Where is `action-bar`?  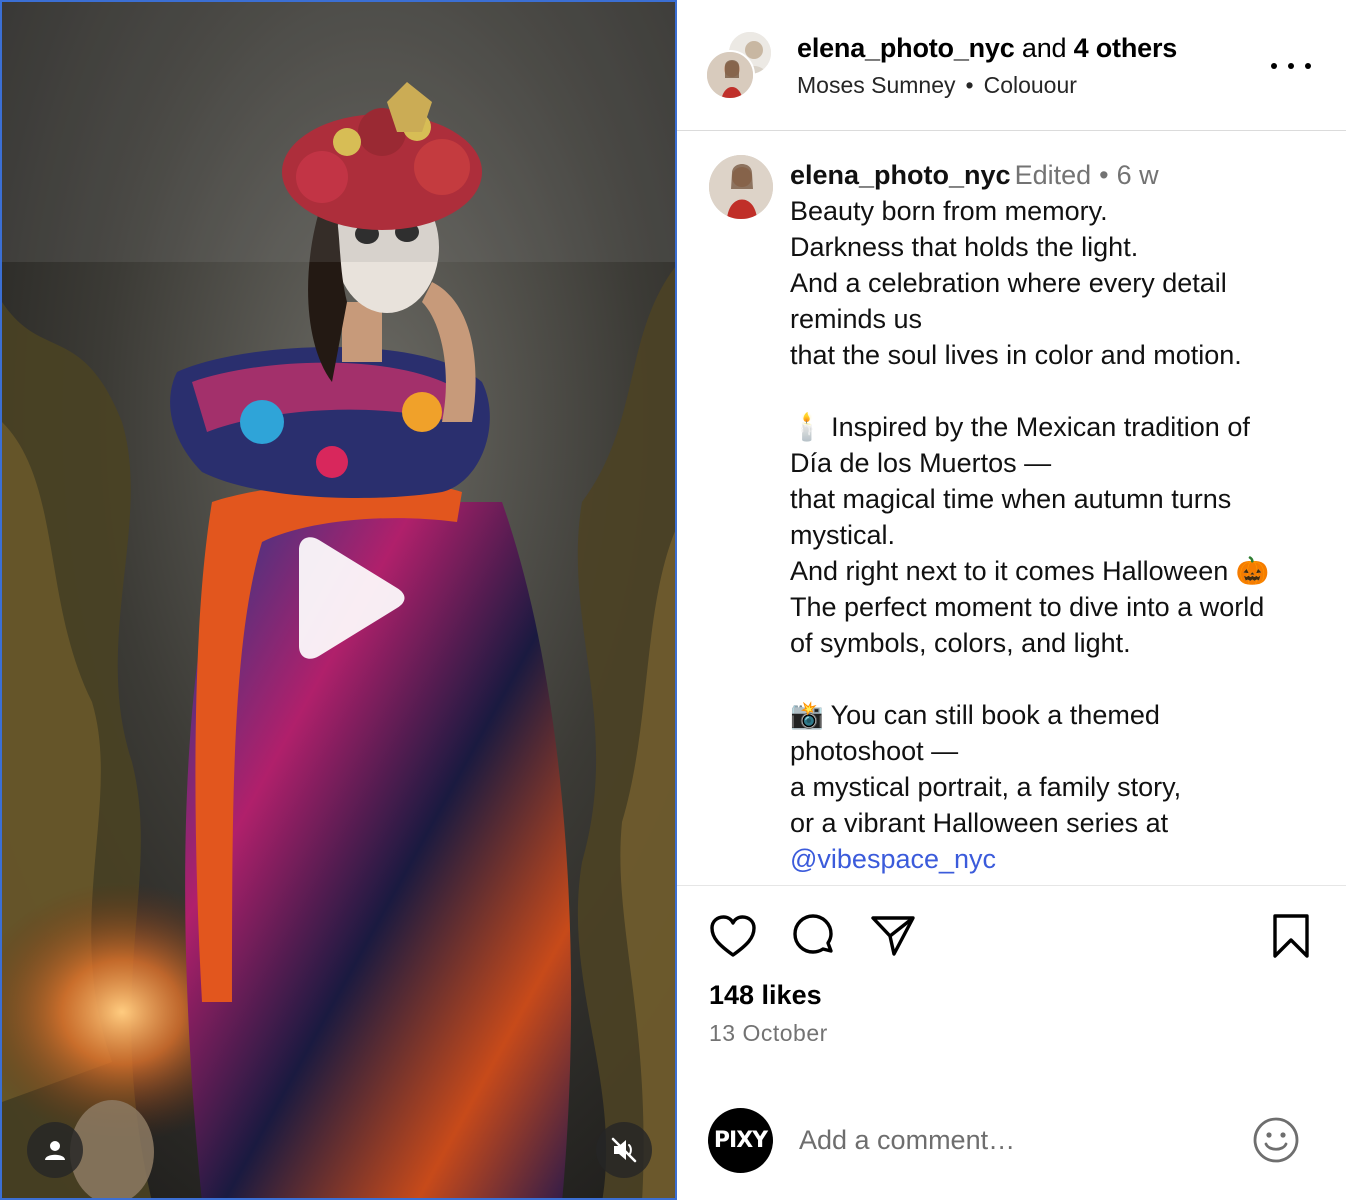 action-bar is located at coordinates (1011, 938).